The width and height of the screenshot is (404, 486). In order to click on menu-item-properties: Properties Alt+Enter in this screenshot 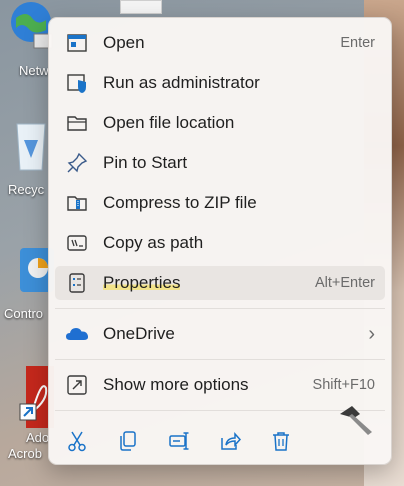, I will do `click(220, 283)`.